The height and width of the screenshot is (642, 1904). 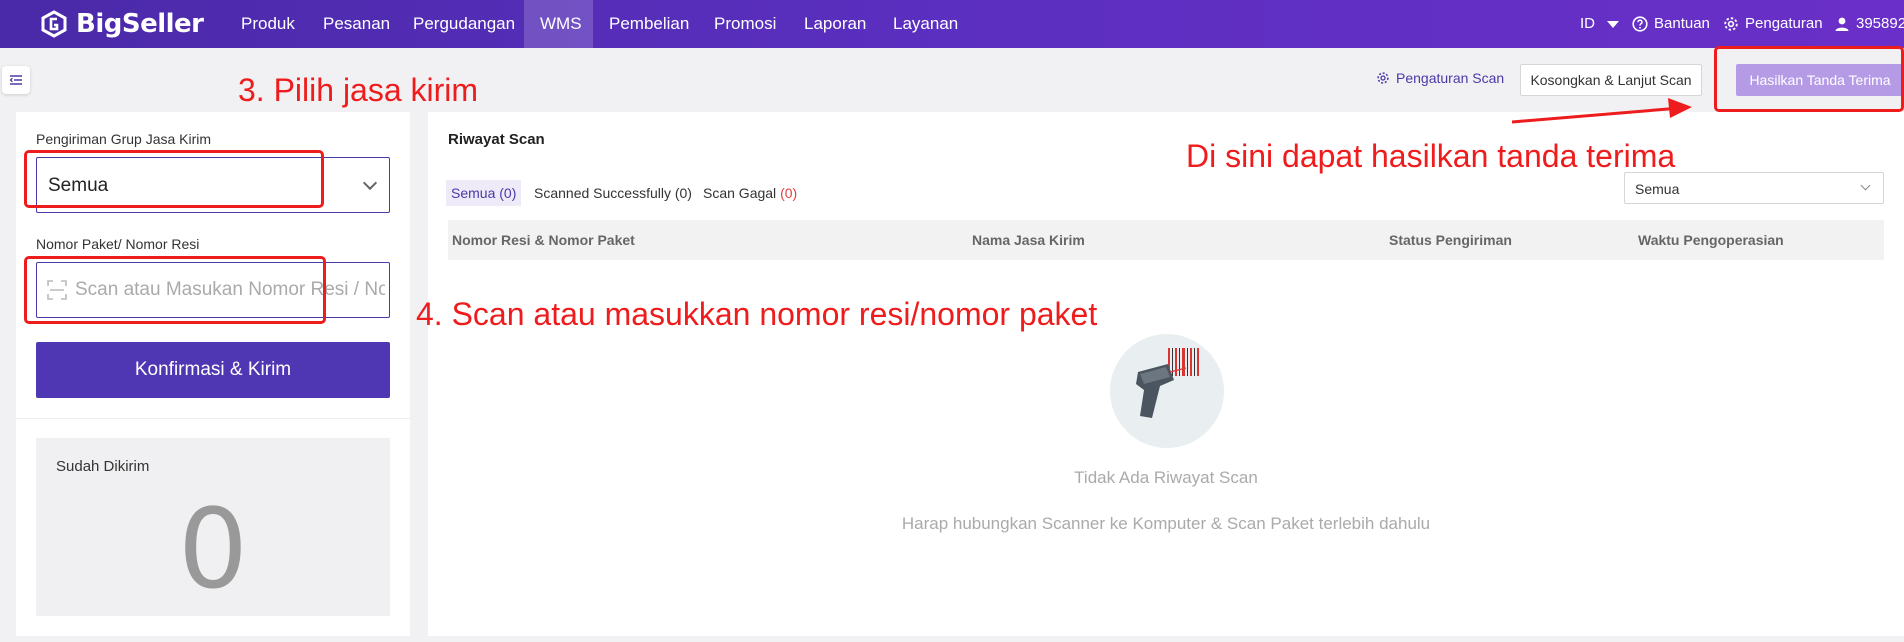 I want to click on shipped-count: 0, so click(x=213, y=549).